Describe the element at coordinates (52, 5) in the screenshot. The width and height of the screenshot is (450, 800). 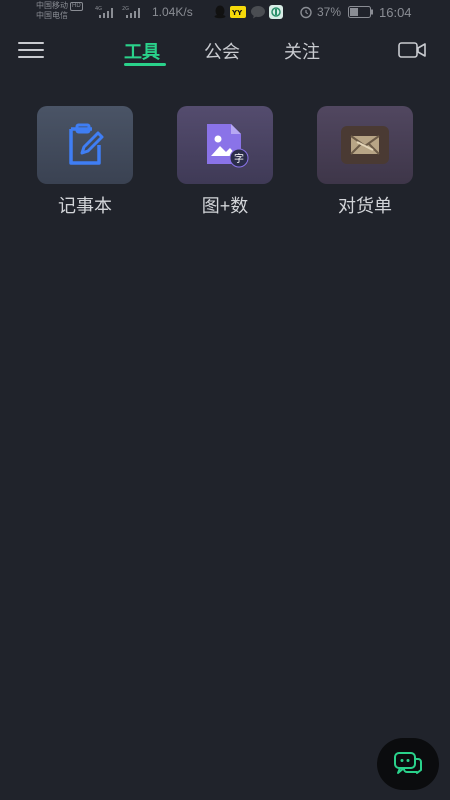
I see `carrier-1-name: 中国移动` at that location.